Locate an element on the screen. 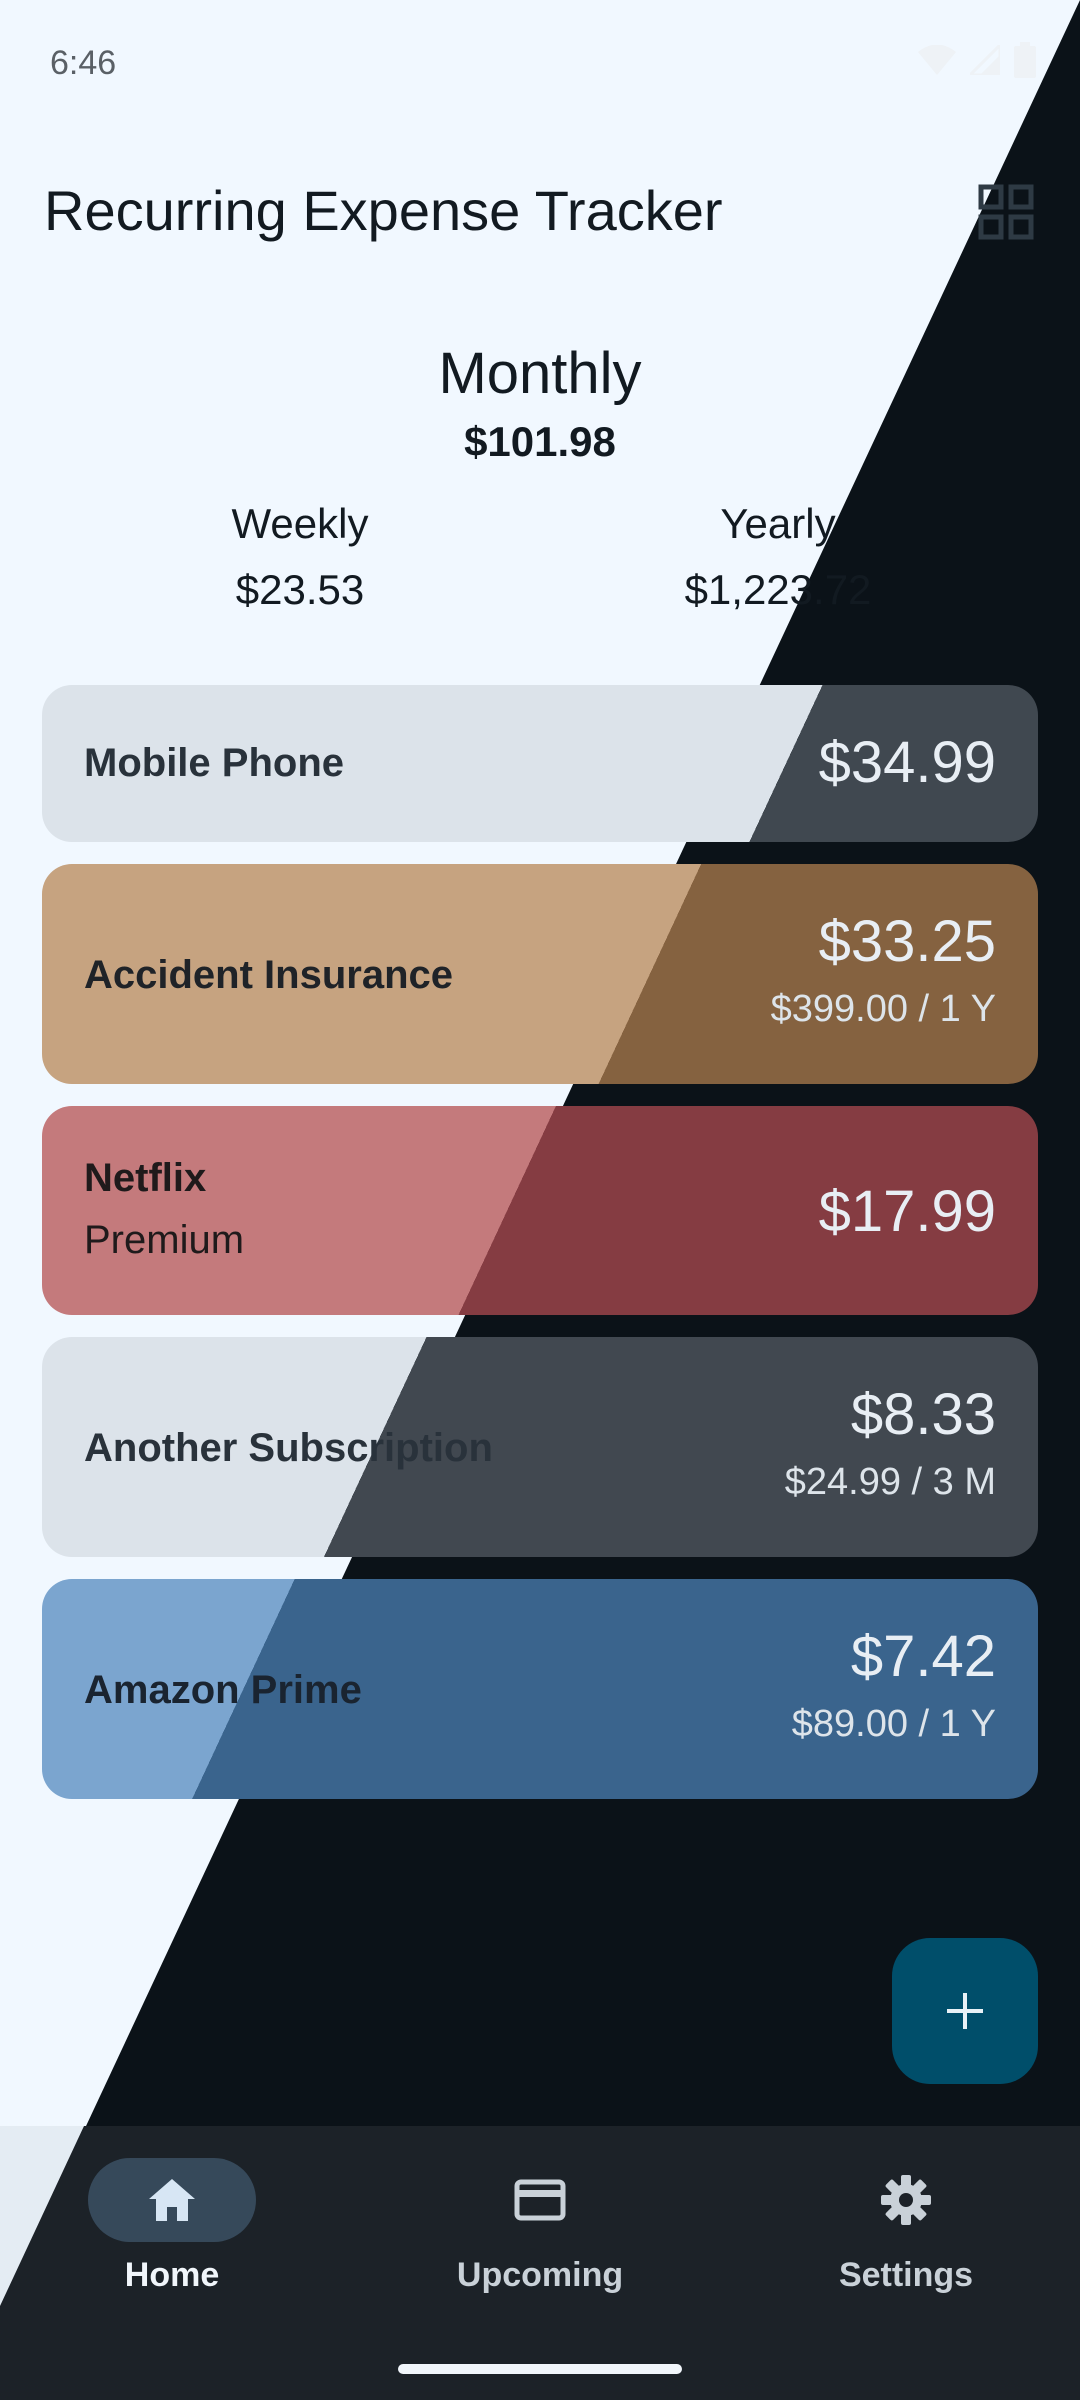 Image resolution: width=1080 pixels, height=2400 pixels. add-expense-button is located at coordinates (965, 2011).